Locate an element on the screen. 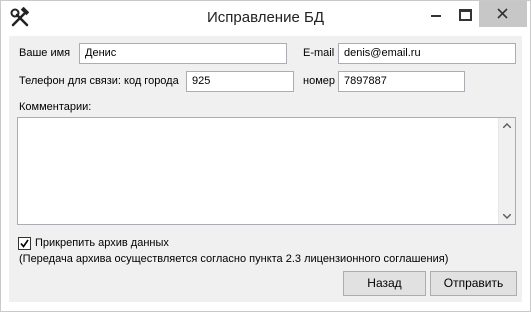 Image resolution: width=531 pixels, height=312 pixels. minimize-button is located at coordinates (436, 14).